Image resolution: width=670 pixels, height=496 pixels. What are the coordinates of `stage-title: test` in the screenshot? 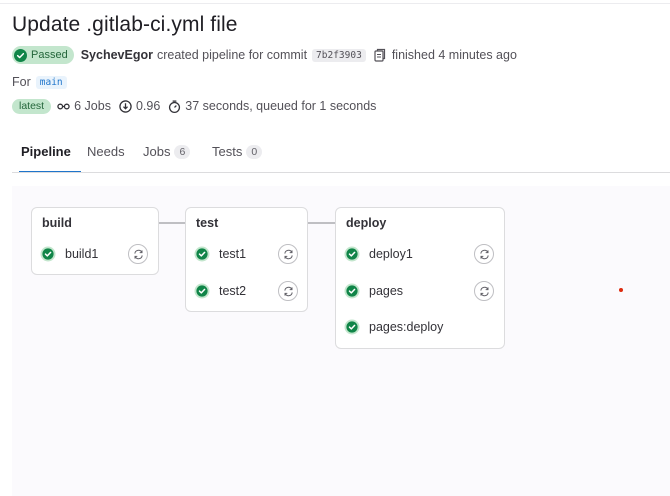 It's located at (207, 223).